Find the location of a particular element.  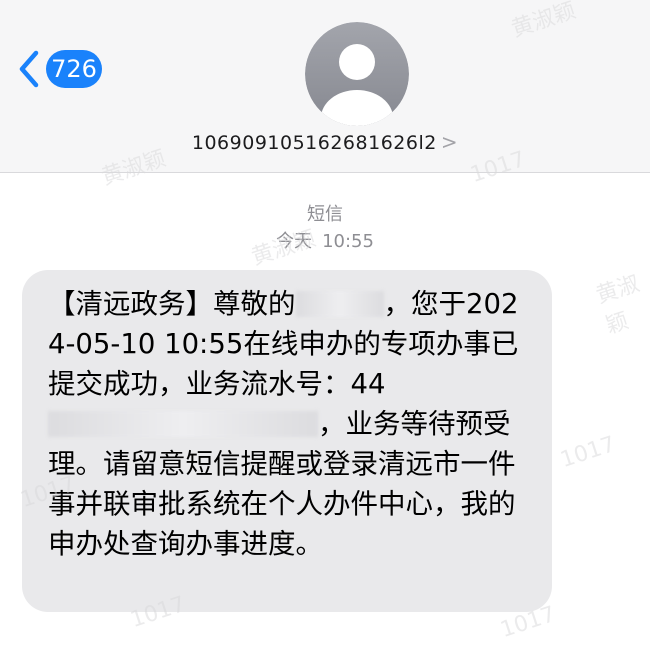

message-text-part1: 【清远政务】尊敬的 is located at coordinates (172, 304).